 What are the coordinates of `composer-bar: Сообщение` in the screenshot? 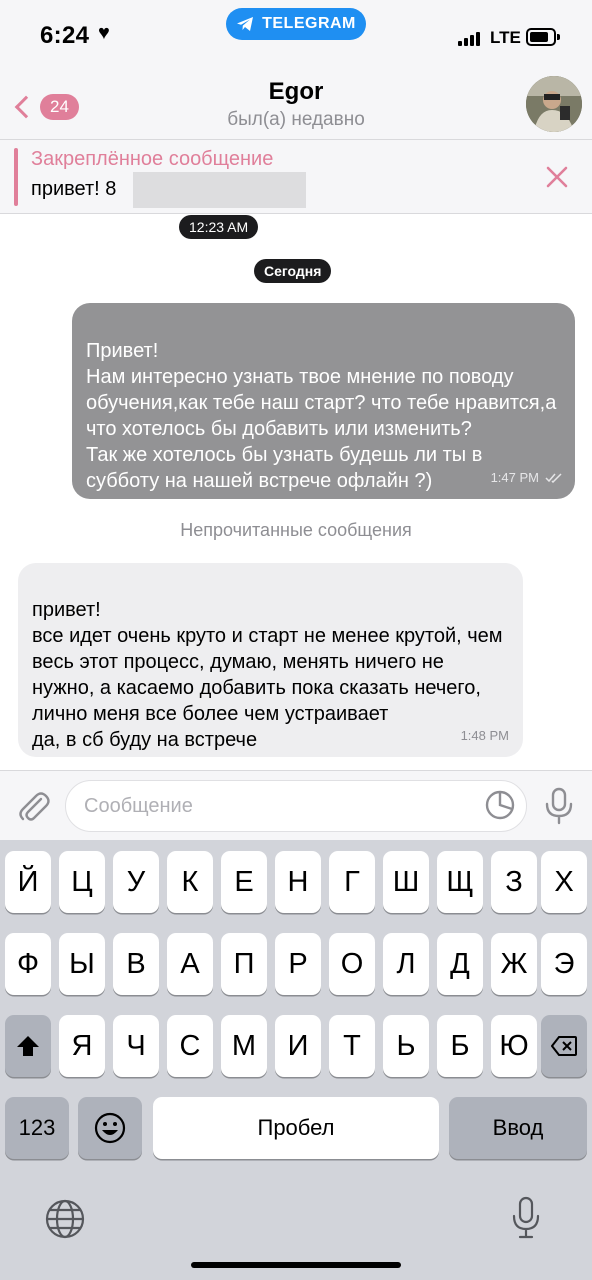 It's located at (296, 805).